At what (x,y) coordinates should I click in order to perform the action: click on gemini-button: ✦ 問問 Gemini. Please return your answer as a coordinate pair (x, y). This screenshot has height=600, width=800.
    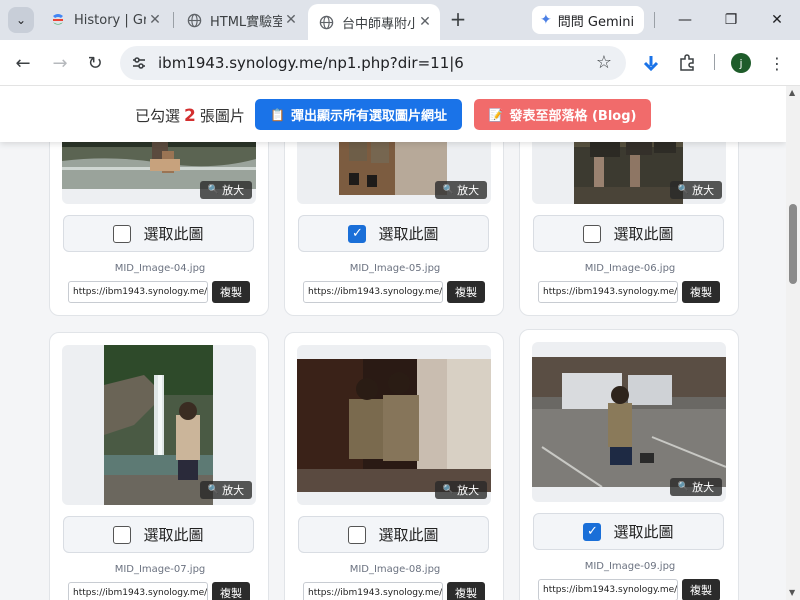
    Looking at the image, I should click on (588, 20).